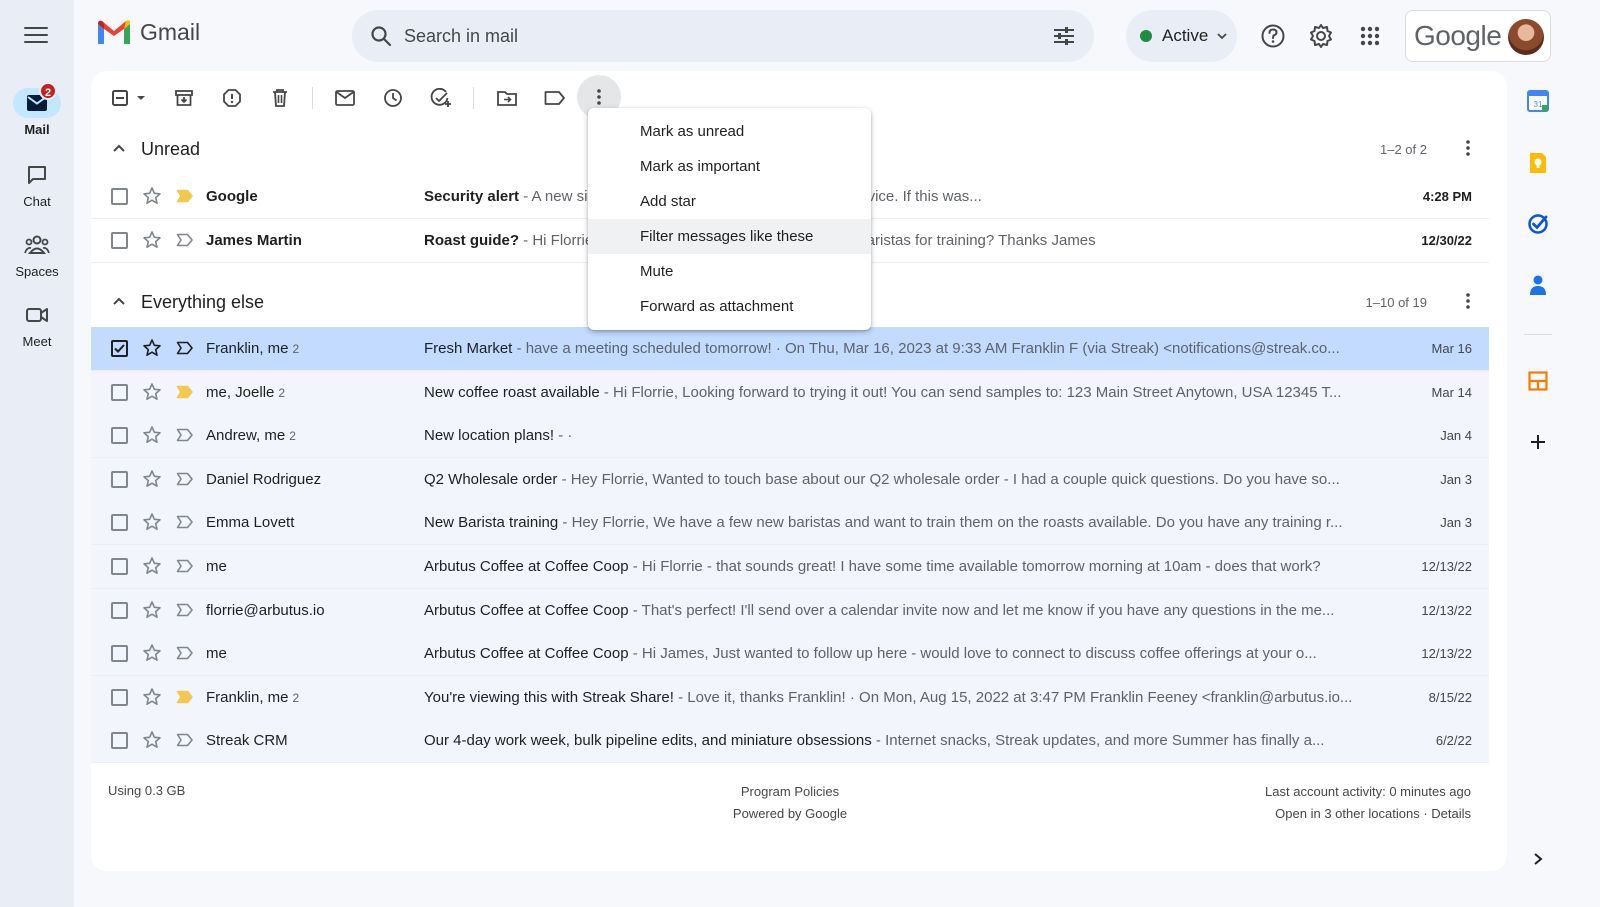 This screenshot has width=1600, height=907. I want to click on email-date: 8/15/22, so click(1450, 697).